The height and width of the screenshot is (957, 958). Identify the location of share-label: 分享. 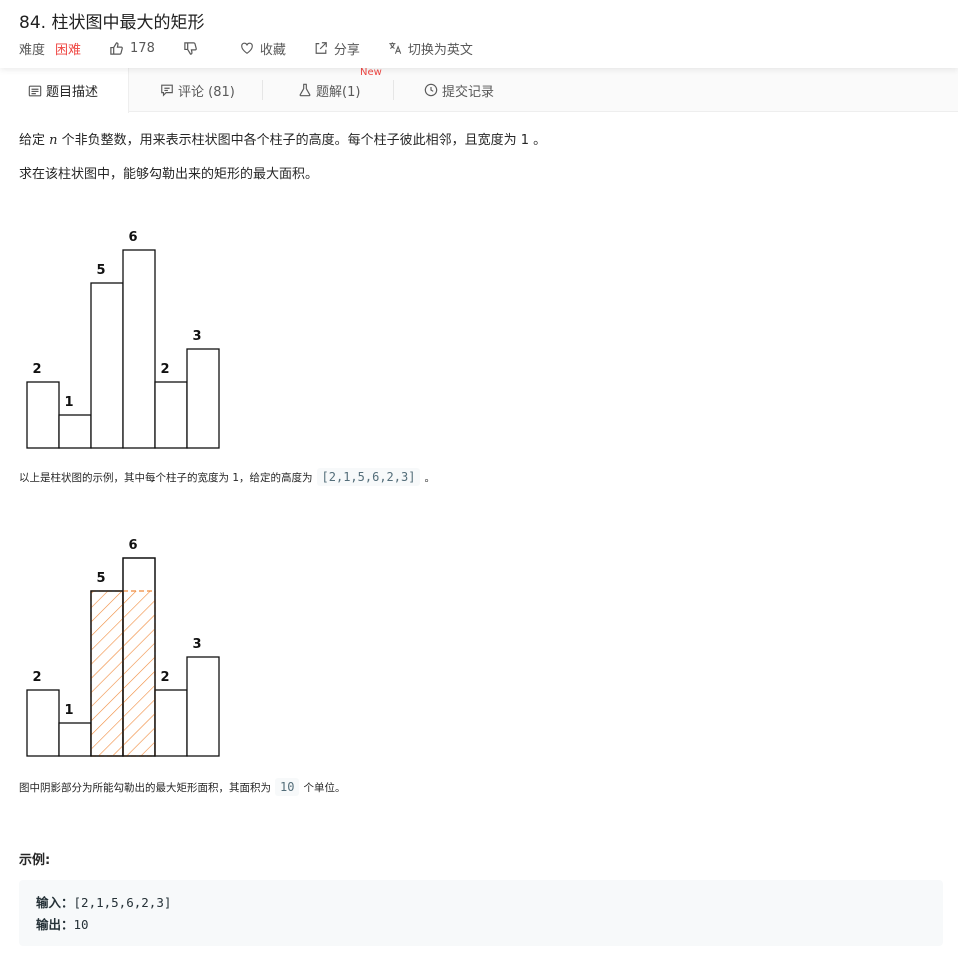
(346, 50).